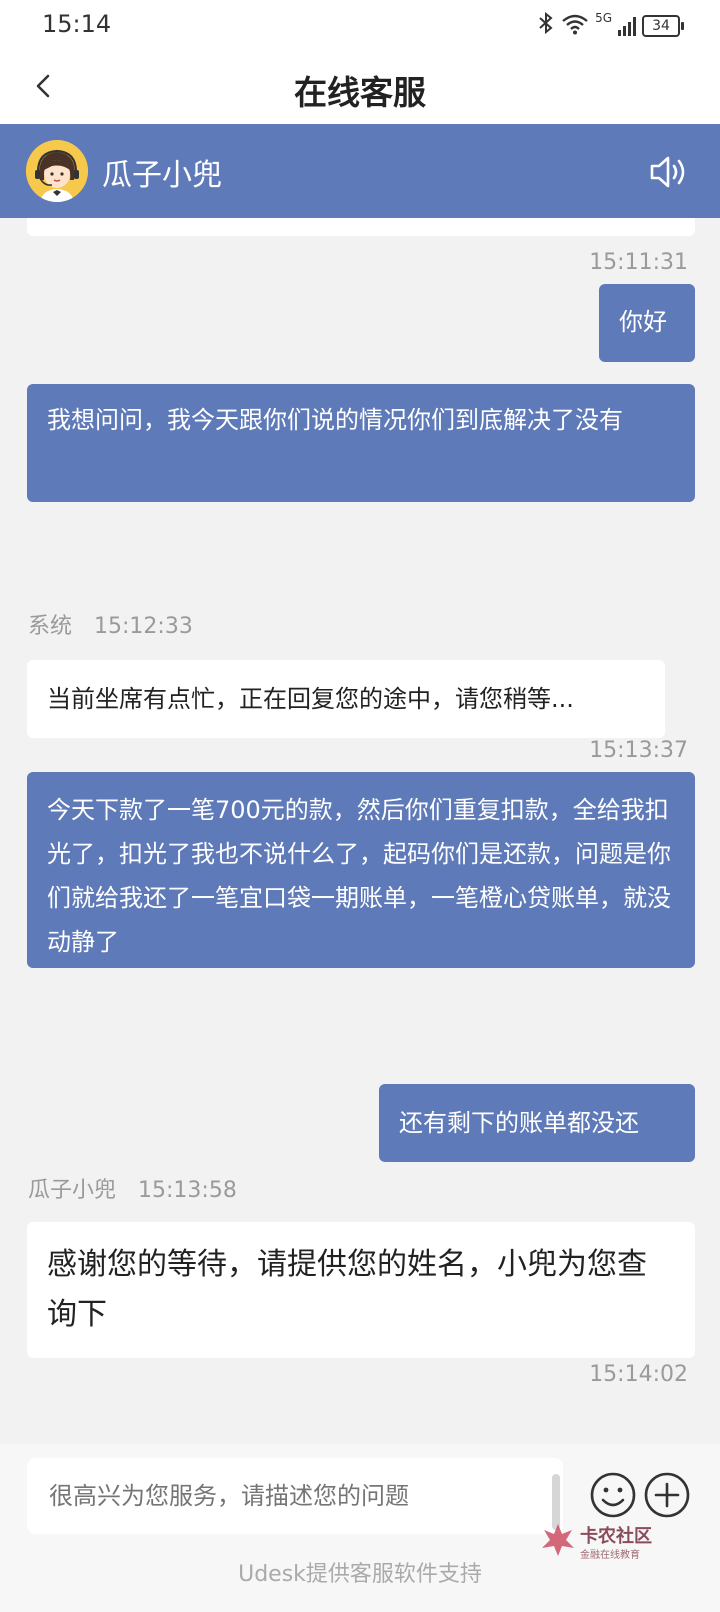 The width and height of the screenshot is (720, 1612). I want to click on message-timestamp: 15:12:33, so click(143, 626).